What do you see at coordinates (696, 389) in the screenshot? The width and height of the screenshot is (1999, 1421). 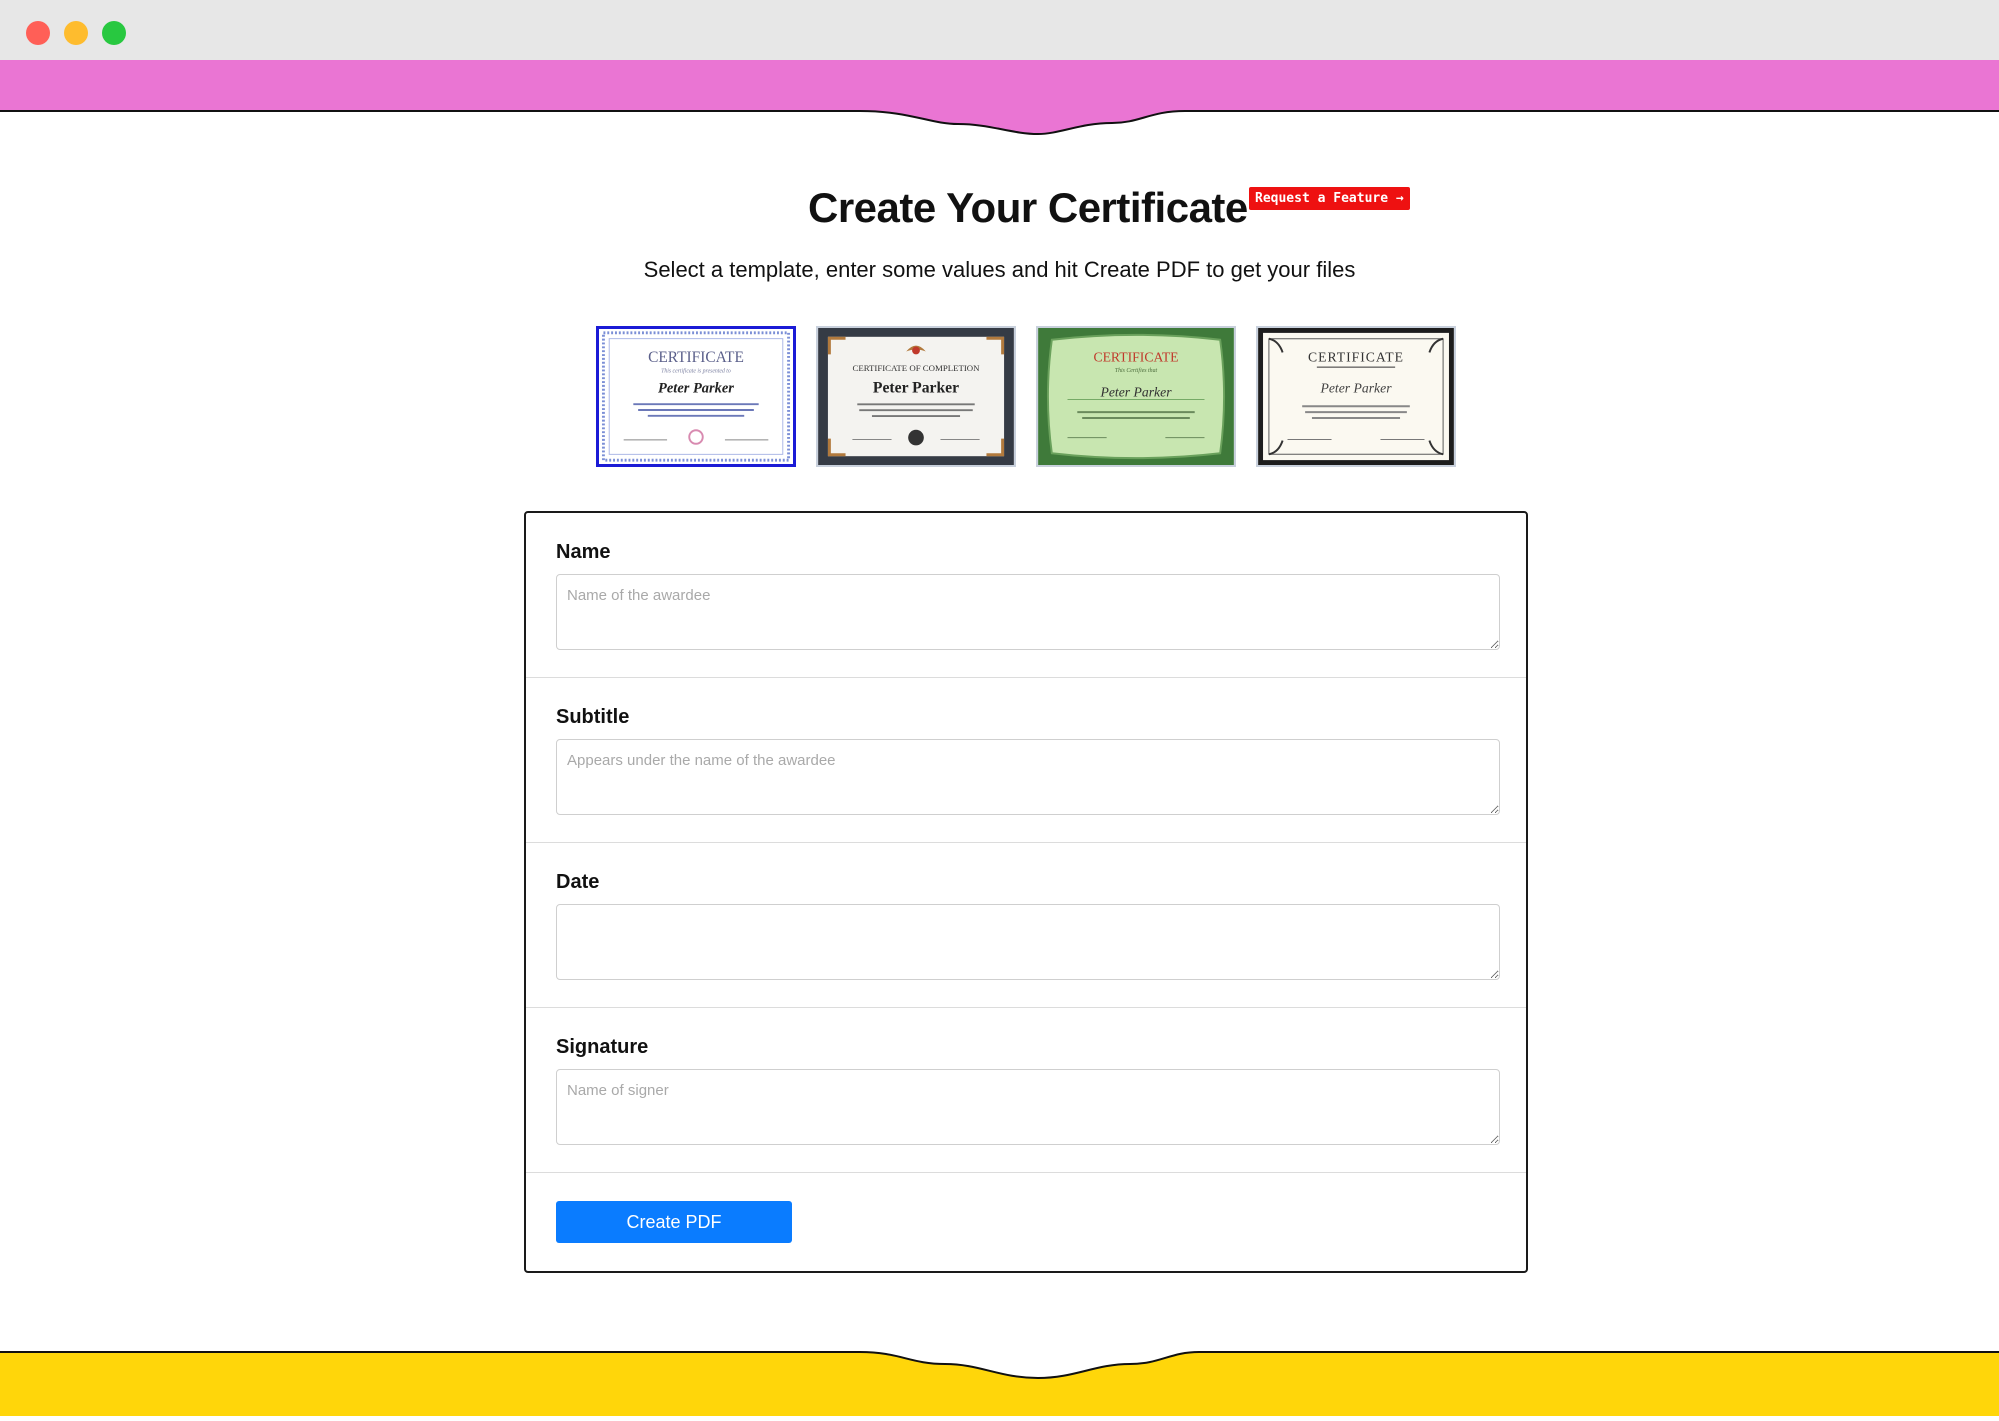 I see `template-1-name: Peter Parker` at bounding box center [696, 389].